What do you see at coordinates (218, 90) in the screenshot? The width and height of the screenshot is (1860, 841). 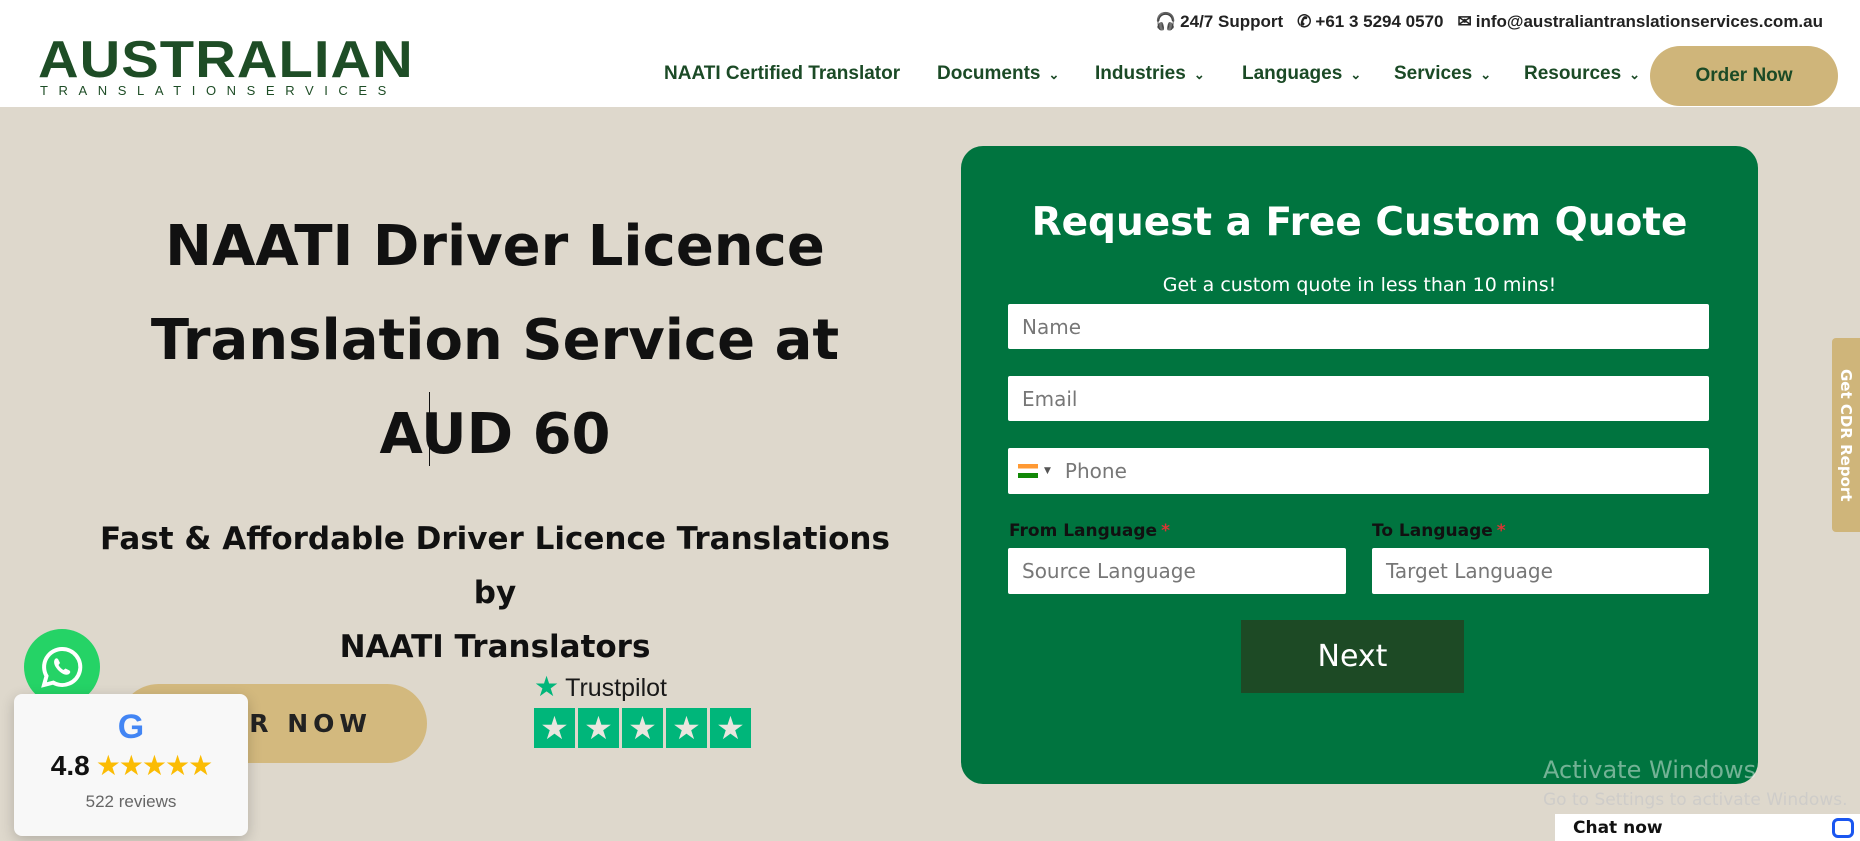 I see `logo-tagline: TRANSLATIONSERVICES` at bounding box center [218, 90].